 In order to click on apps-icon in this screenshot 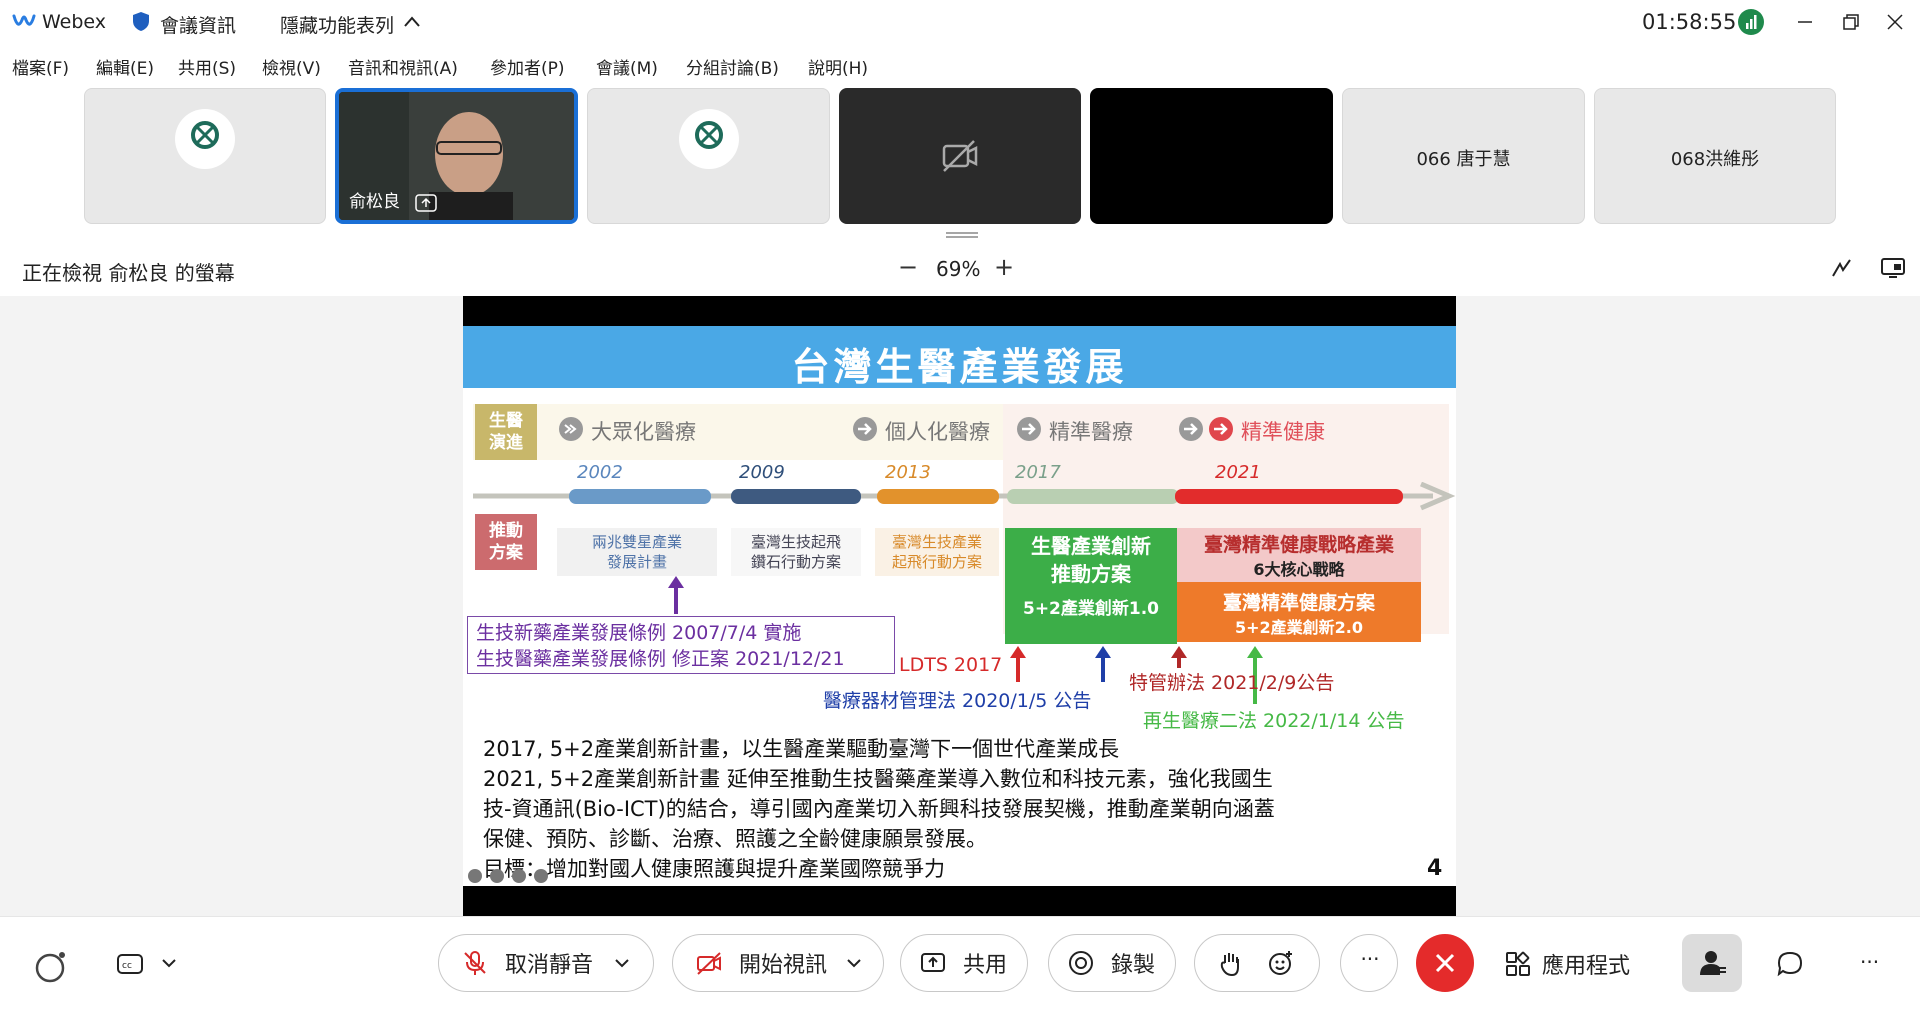, I will do `click(1518, 964)`.